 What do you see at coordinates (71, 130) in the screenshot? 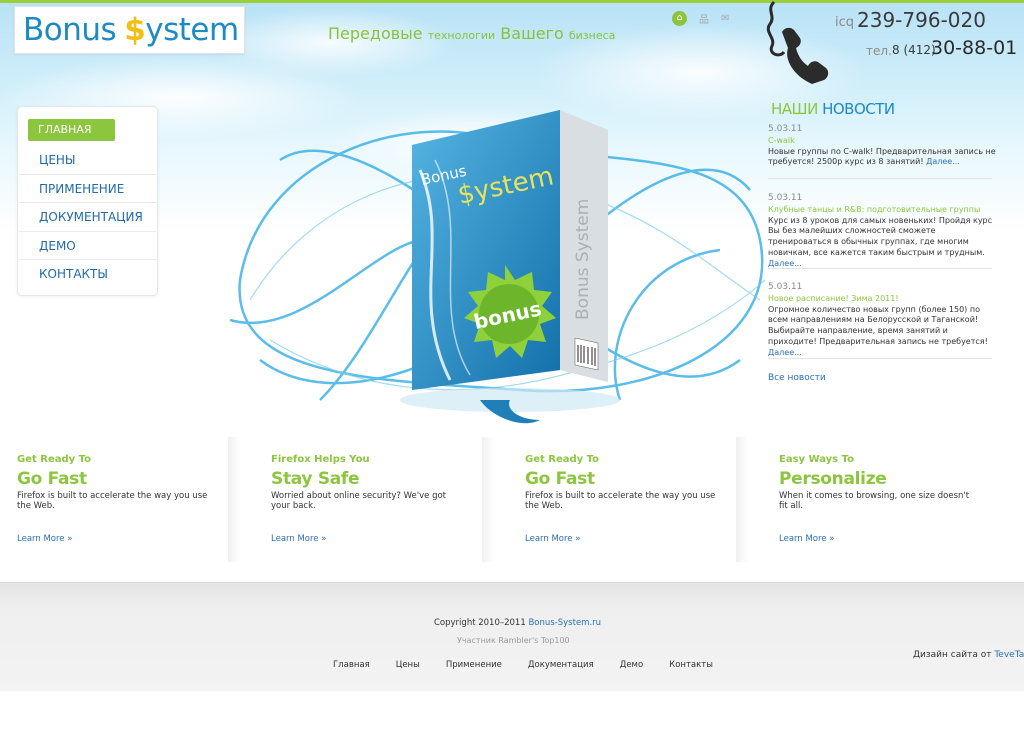
I see `nav-item-home: ГЛАВНАЯ` at bounding box center [71, 130].